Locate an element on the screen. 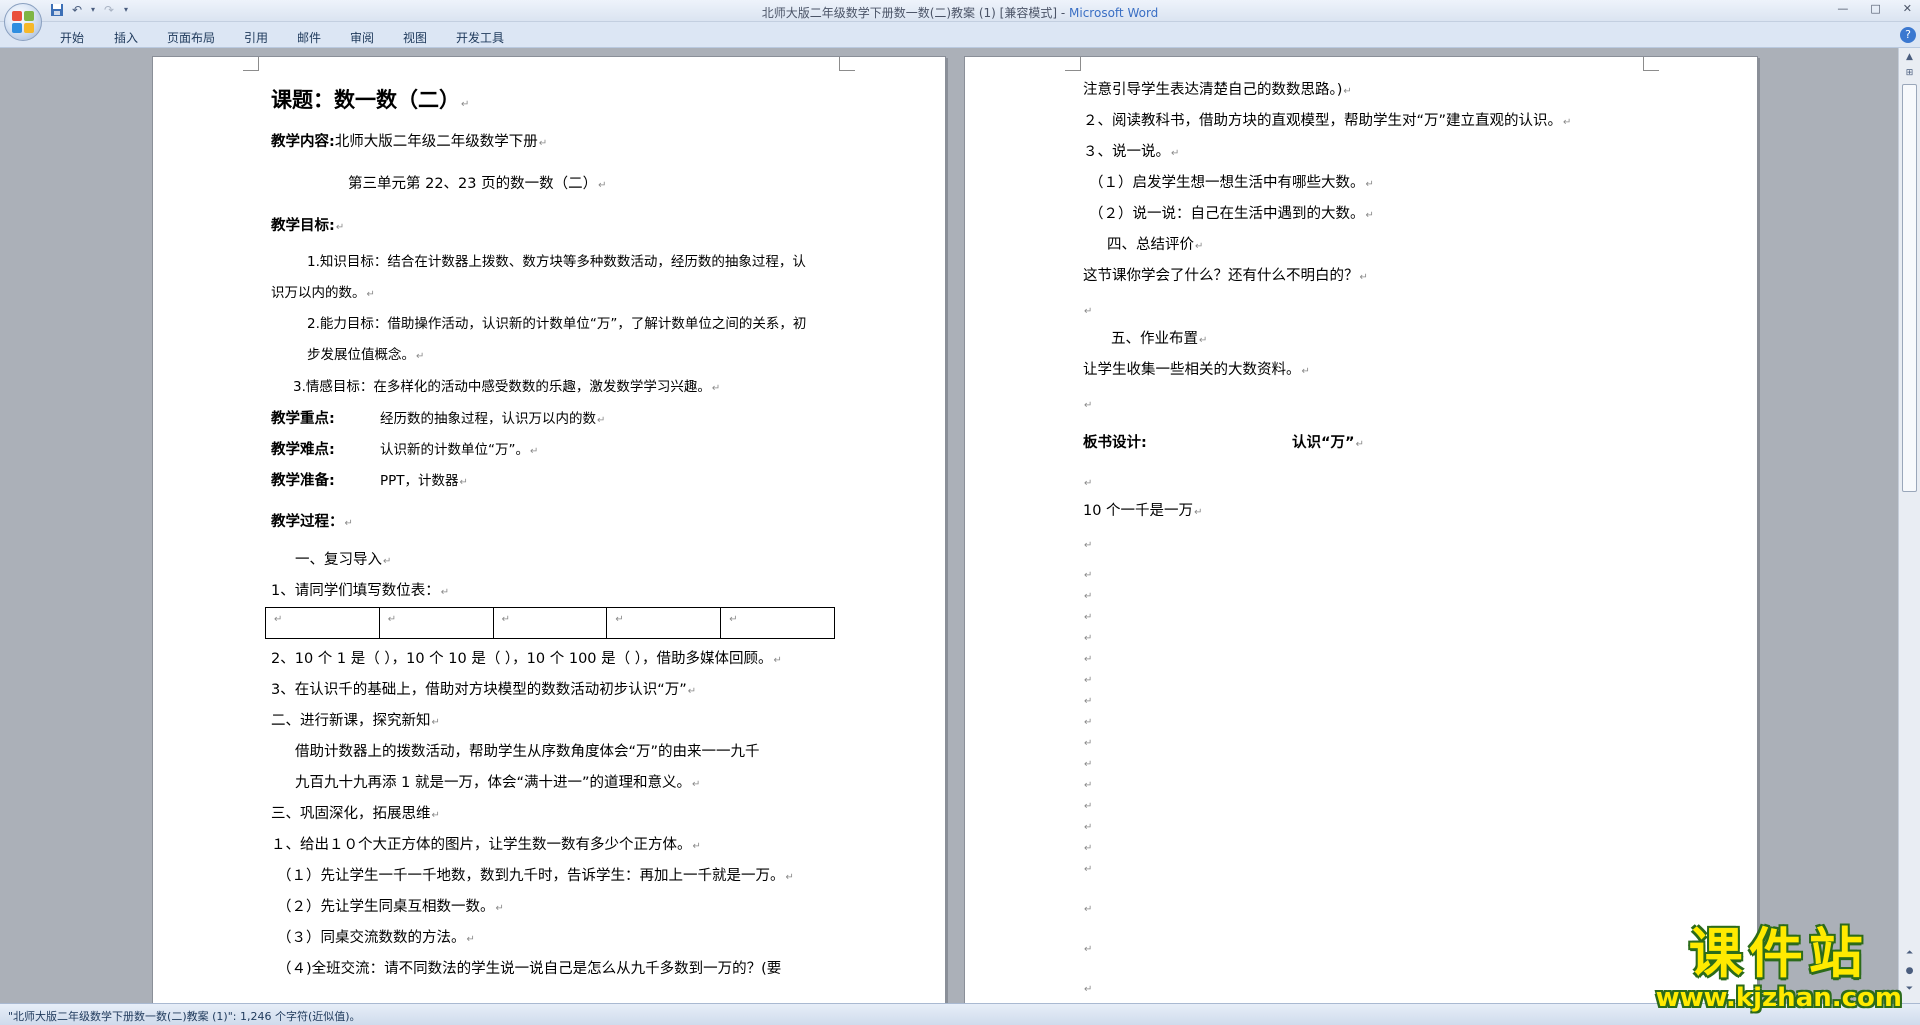  place-value-table: ↵ ↵ ↵ ↵ ↵ is located at coordinates (550, 623).